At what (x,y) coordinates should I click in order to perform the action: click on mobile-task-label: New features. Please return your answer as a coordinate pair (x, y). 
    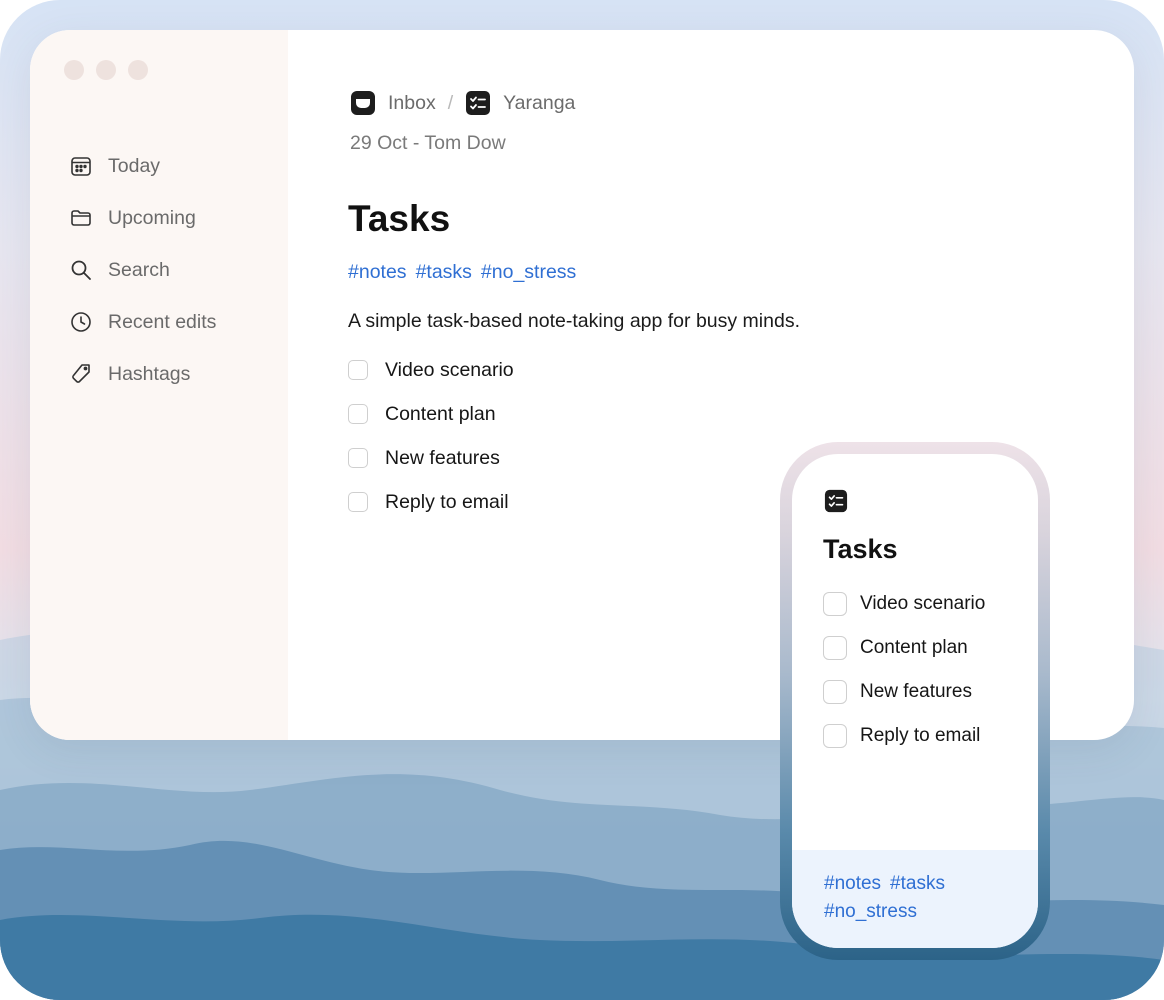
    Looking at the image, I should click on (916, 692).